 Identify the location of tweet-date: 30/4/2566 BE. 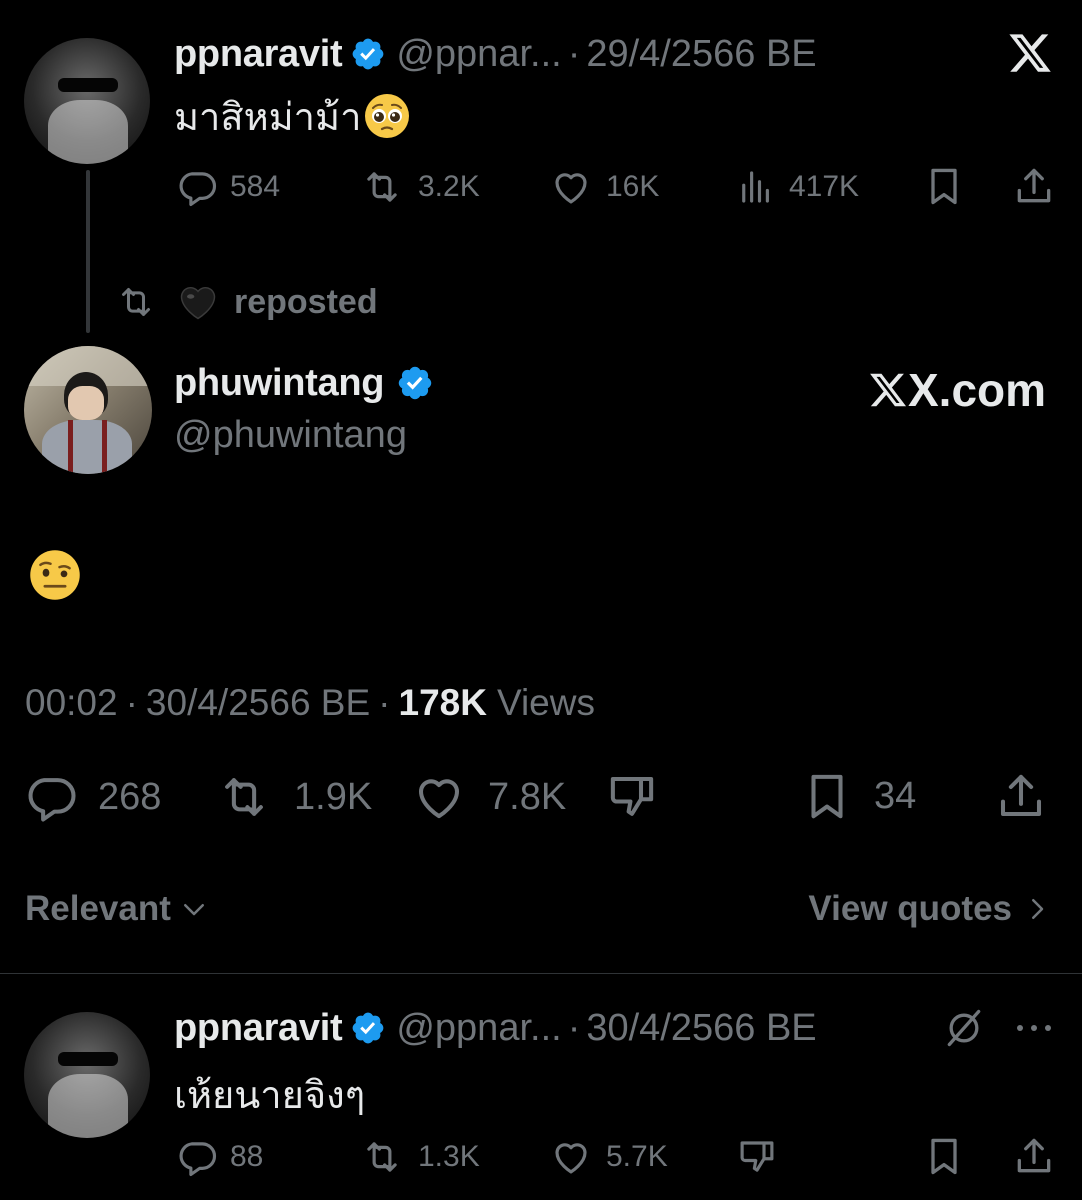
(258, 703).